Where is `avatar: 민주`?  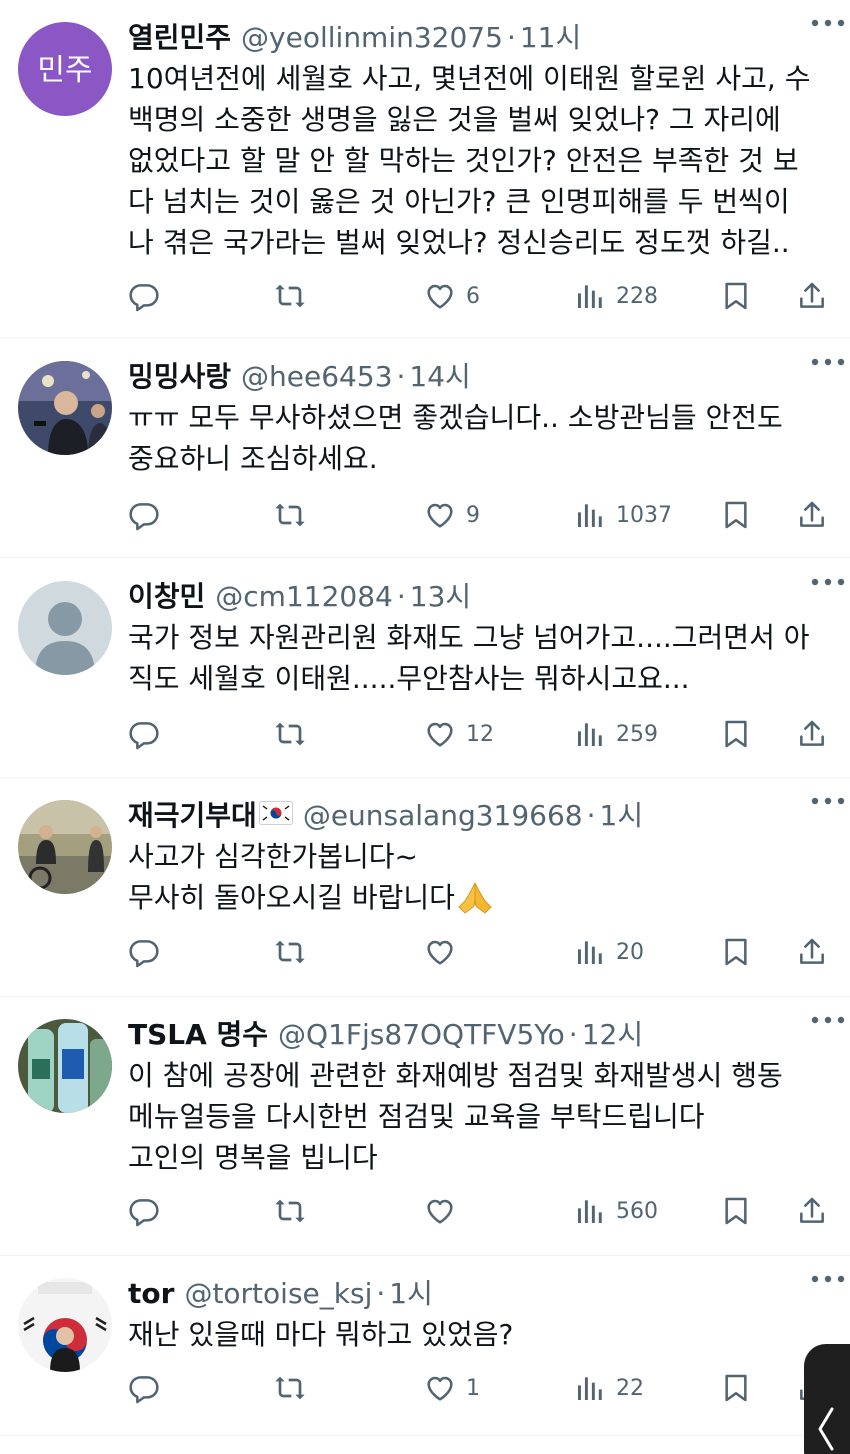 avatar: 민주 is located at coordinates (65, 69).